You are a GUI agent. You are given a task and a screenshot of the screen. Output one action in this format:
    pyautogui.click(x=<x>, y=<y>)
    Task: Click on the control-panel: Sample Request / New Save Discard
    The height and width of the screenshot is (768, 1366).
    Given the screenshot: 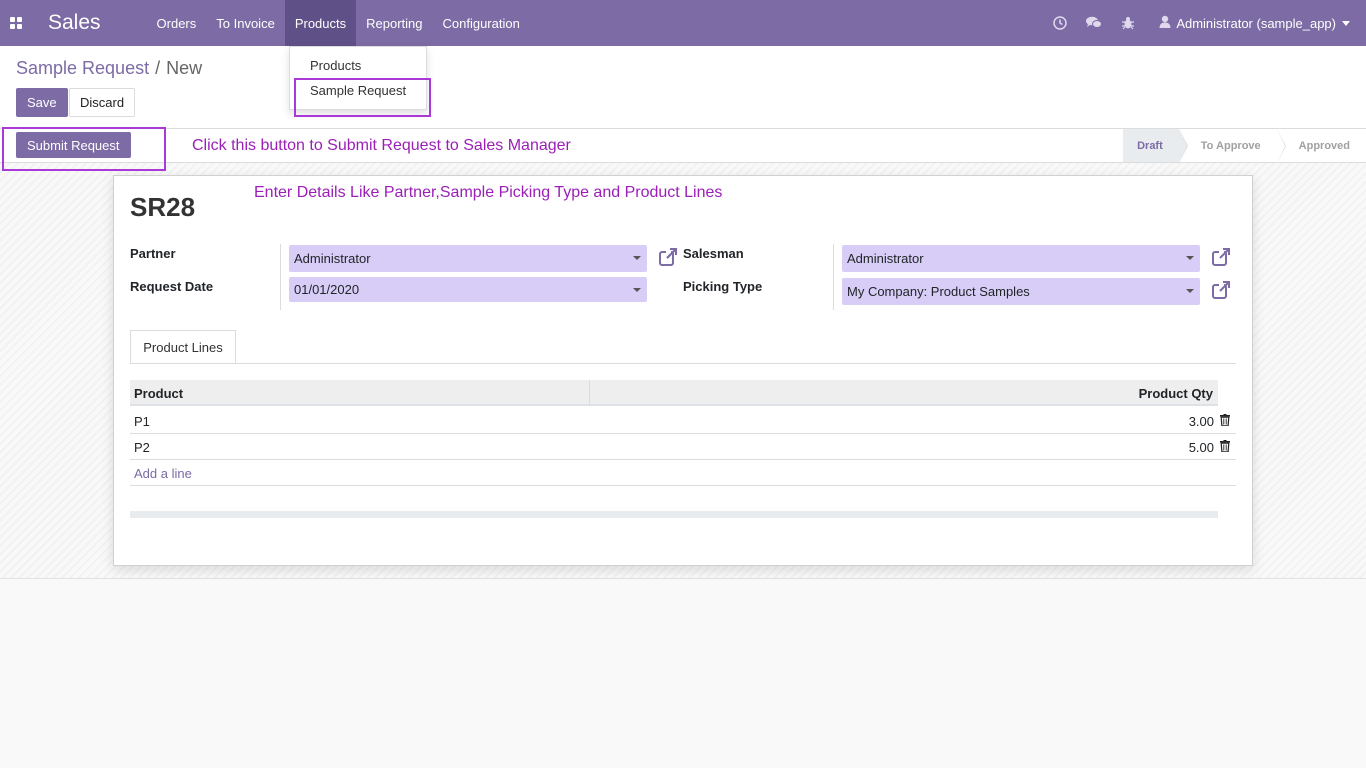 What is the action you would take?
    pyautogui.click(x=683, y=87)
    